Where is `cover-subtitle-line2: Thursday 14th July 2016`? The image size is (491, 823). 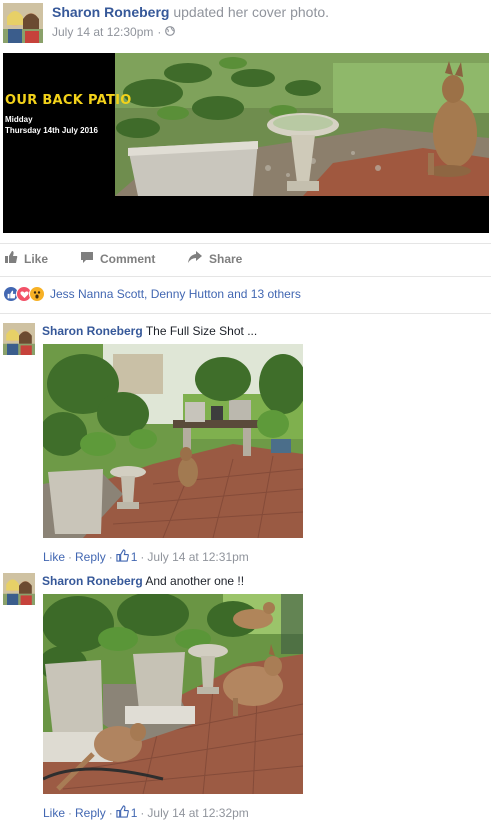 cover-subtitle-line2: Thursday 14th July 2016 is located at coordinates (51, 130).